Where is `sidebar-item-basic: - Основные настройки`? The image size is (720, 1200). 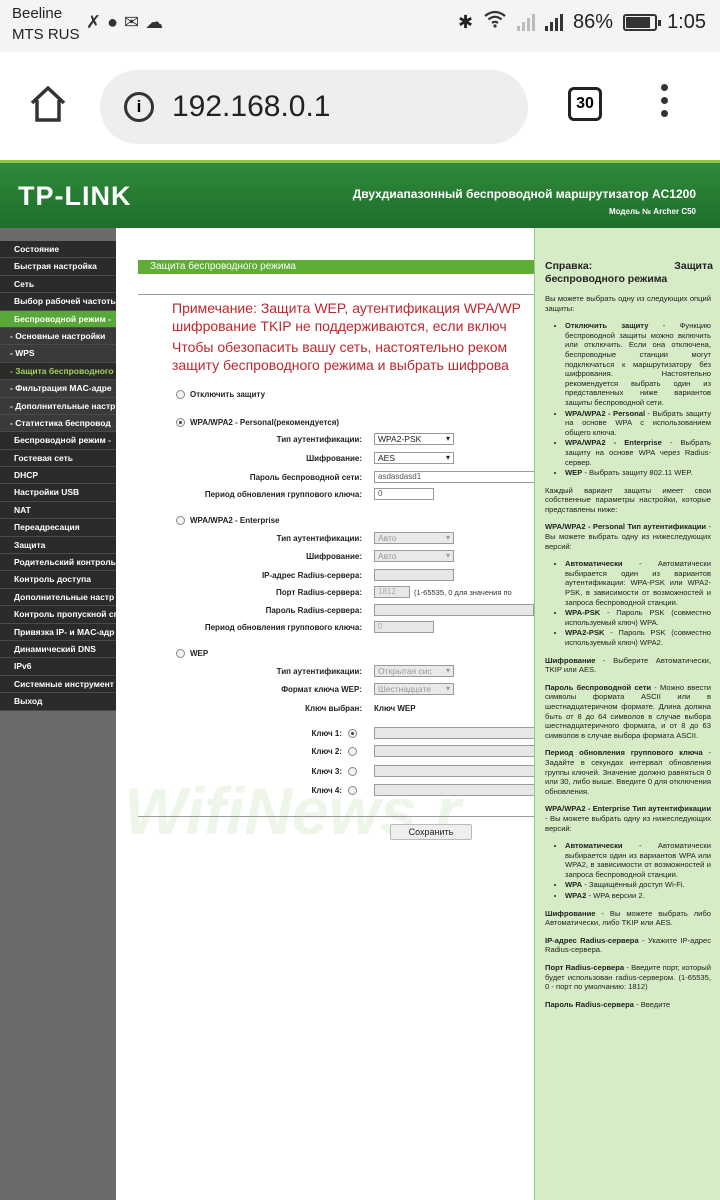 sidebar-item-basic: - Основные настройки is located at coordinates (58, 336).